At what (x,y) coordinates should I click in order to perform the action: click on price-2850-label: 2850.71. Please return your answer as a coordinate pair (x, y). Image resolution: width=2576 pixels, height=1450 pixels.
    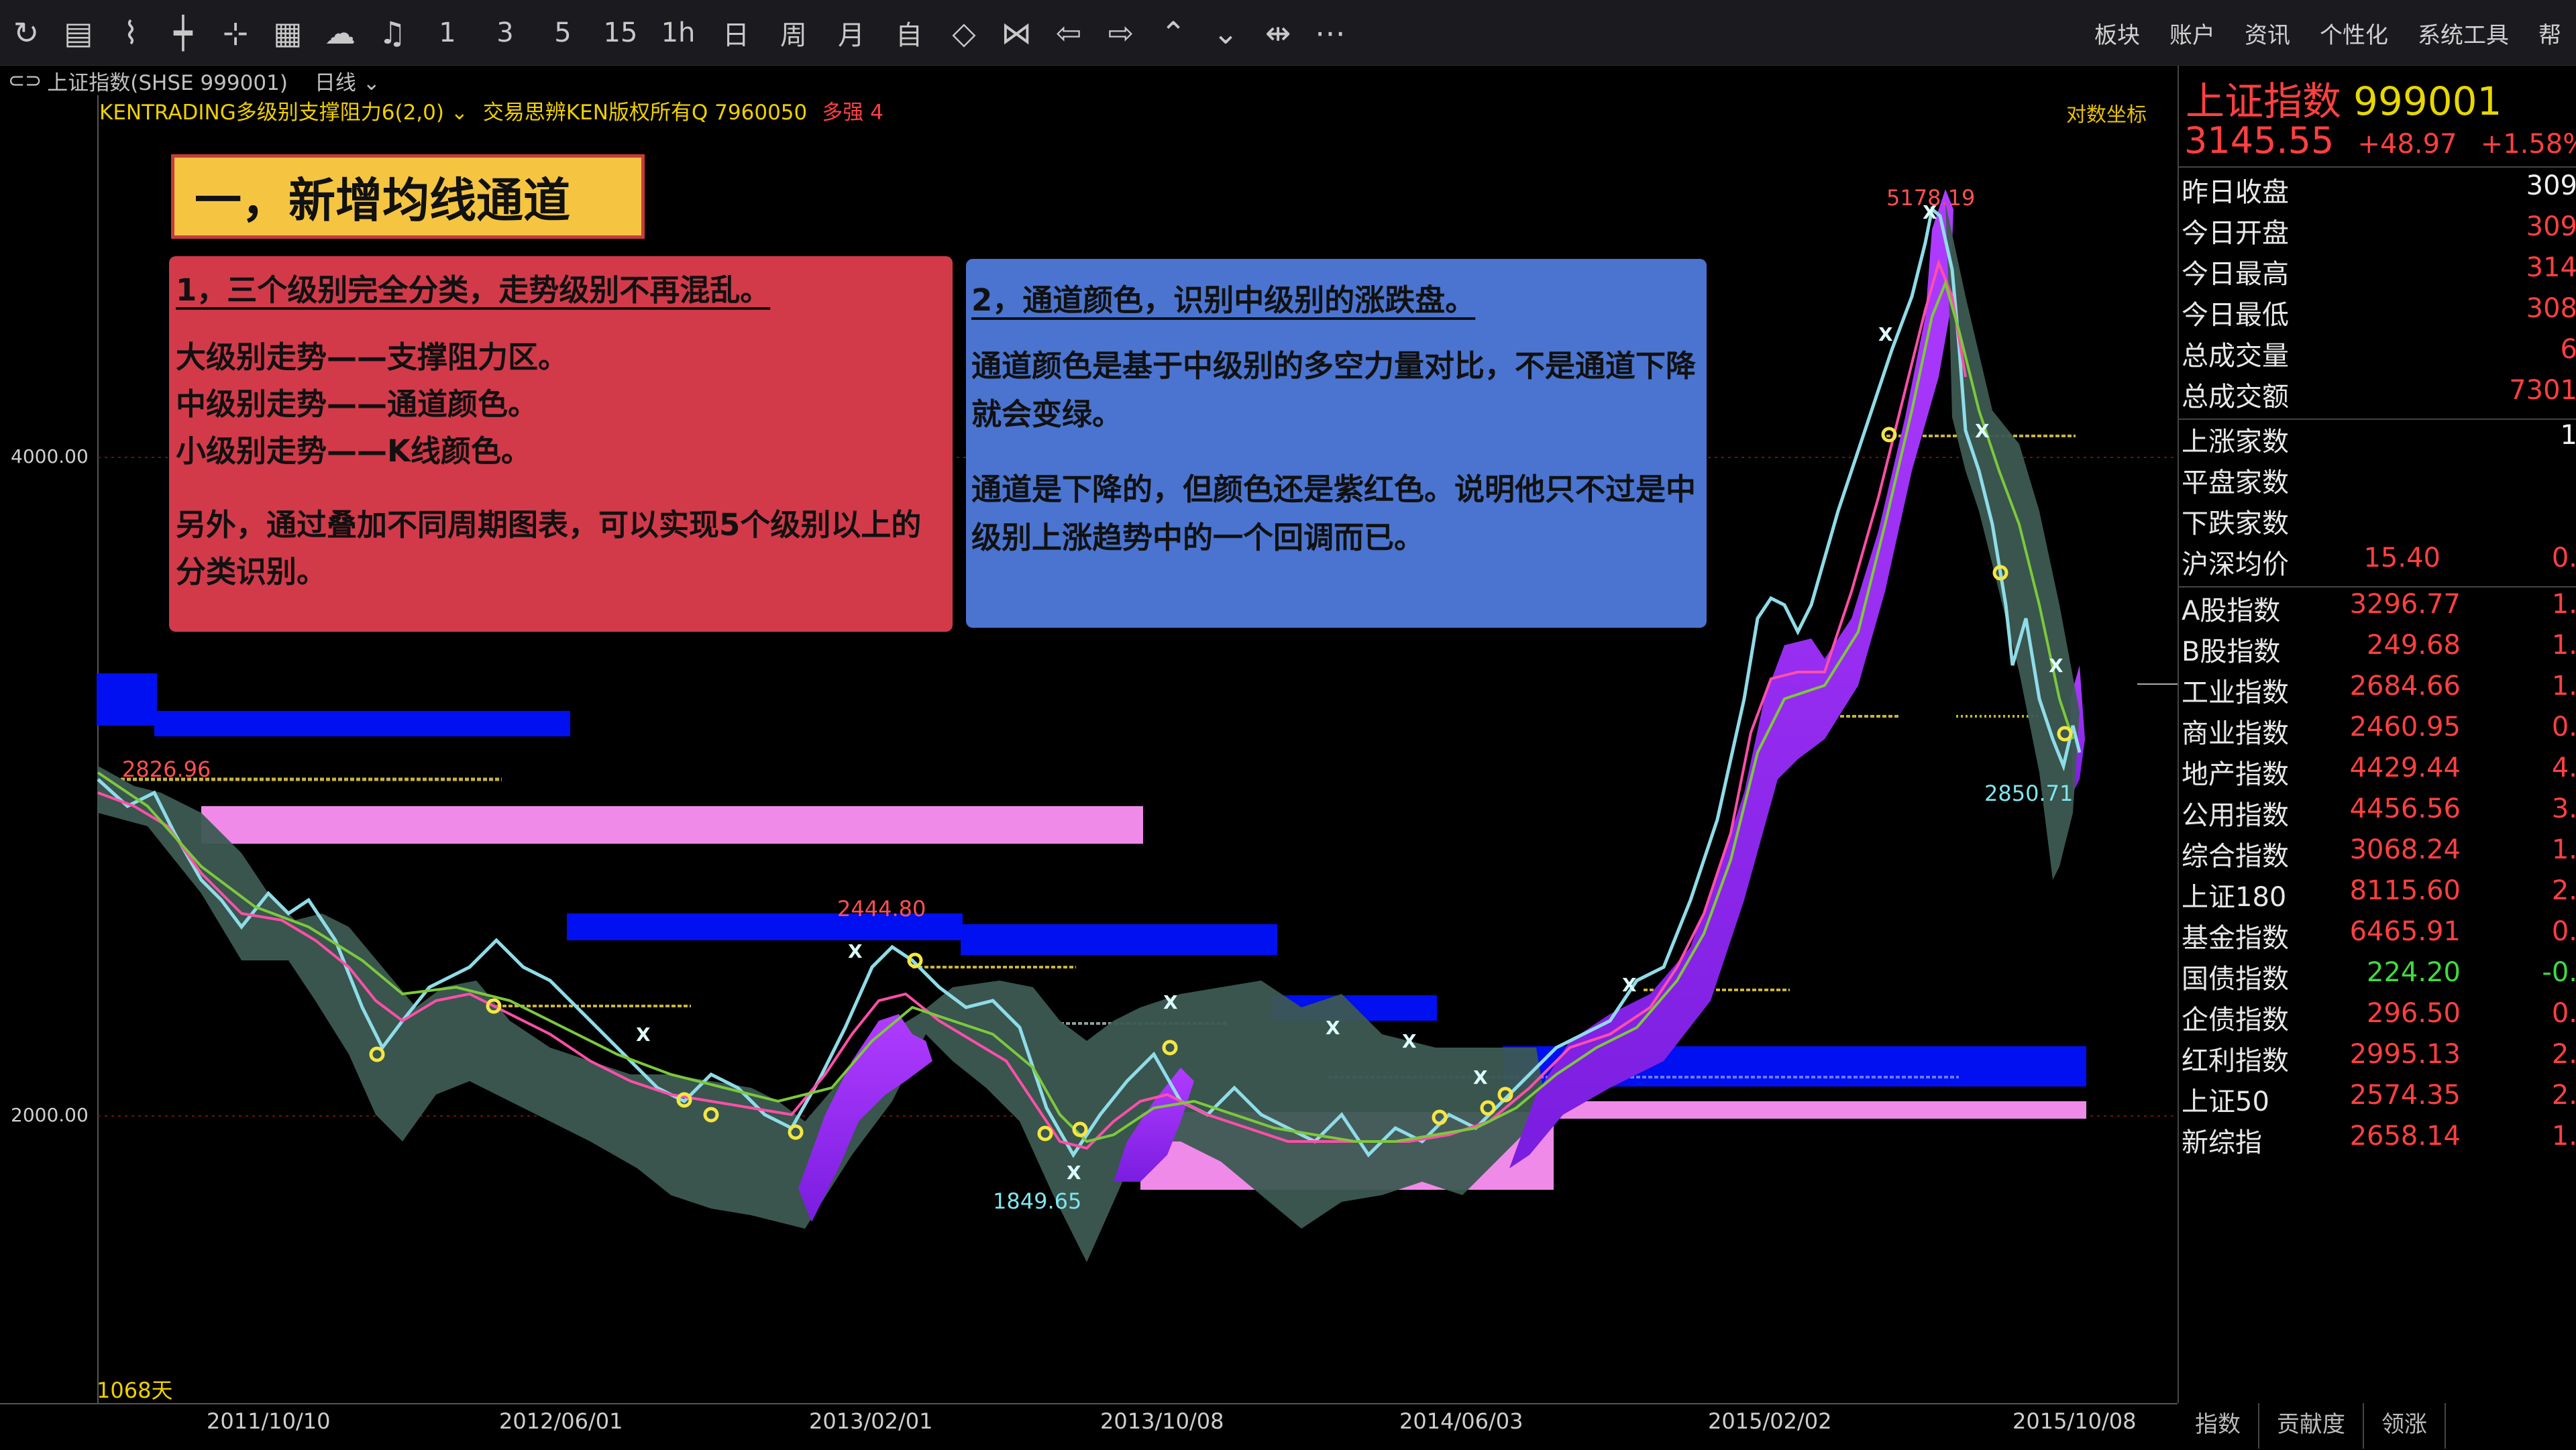
    Looking at the image, I should click on (2029, 793).